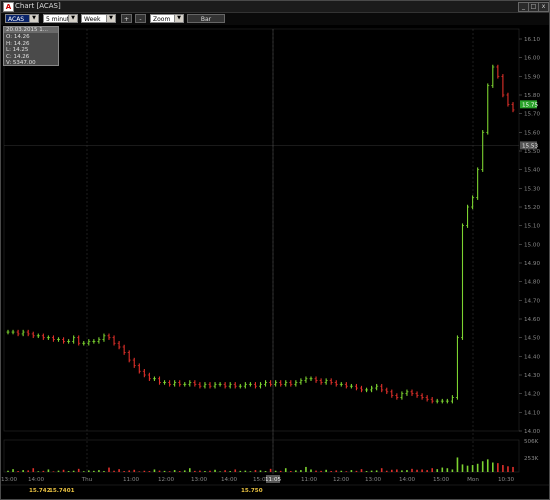 This screenshot has height=500, width=550. I want to click on y-axis-tick-label: 15.90, so click(532, 77).